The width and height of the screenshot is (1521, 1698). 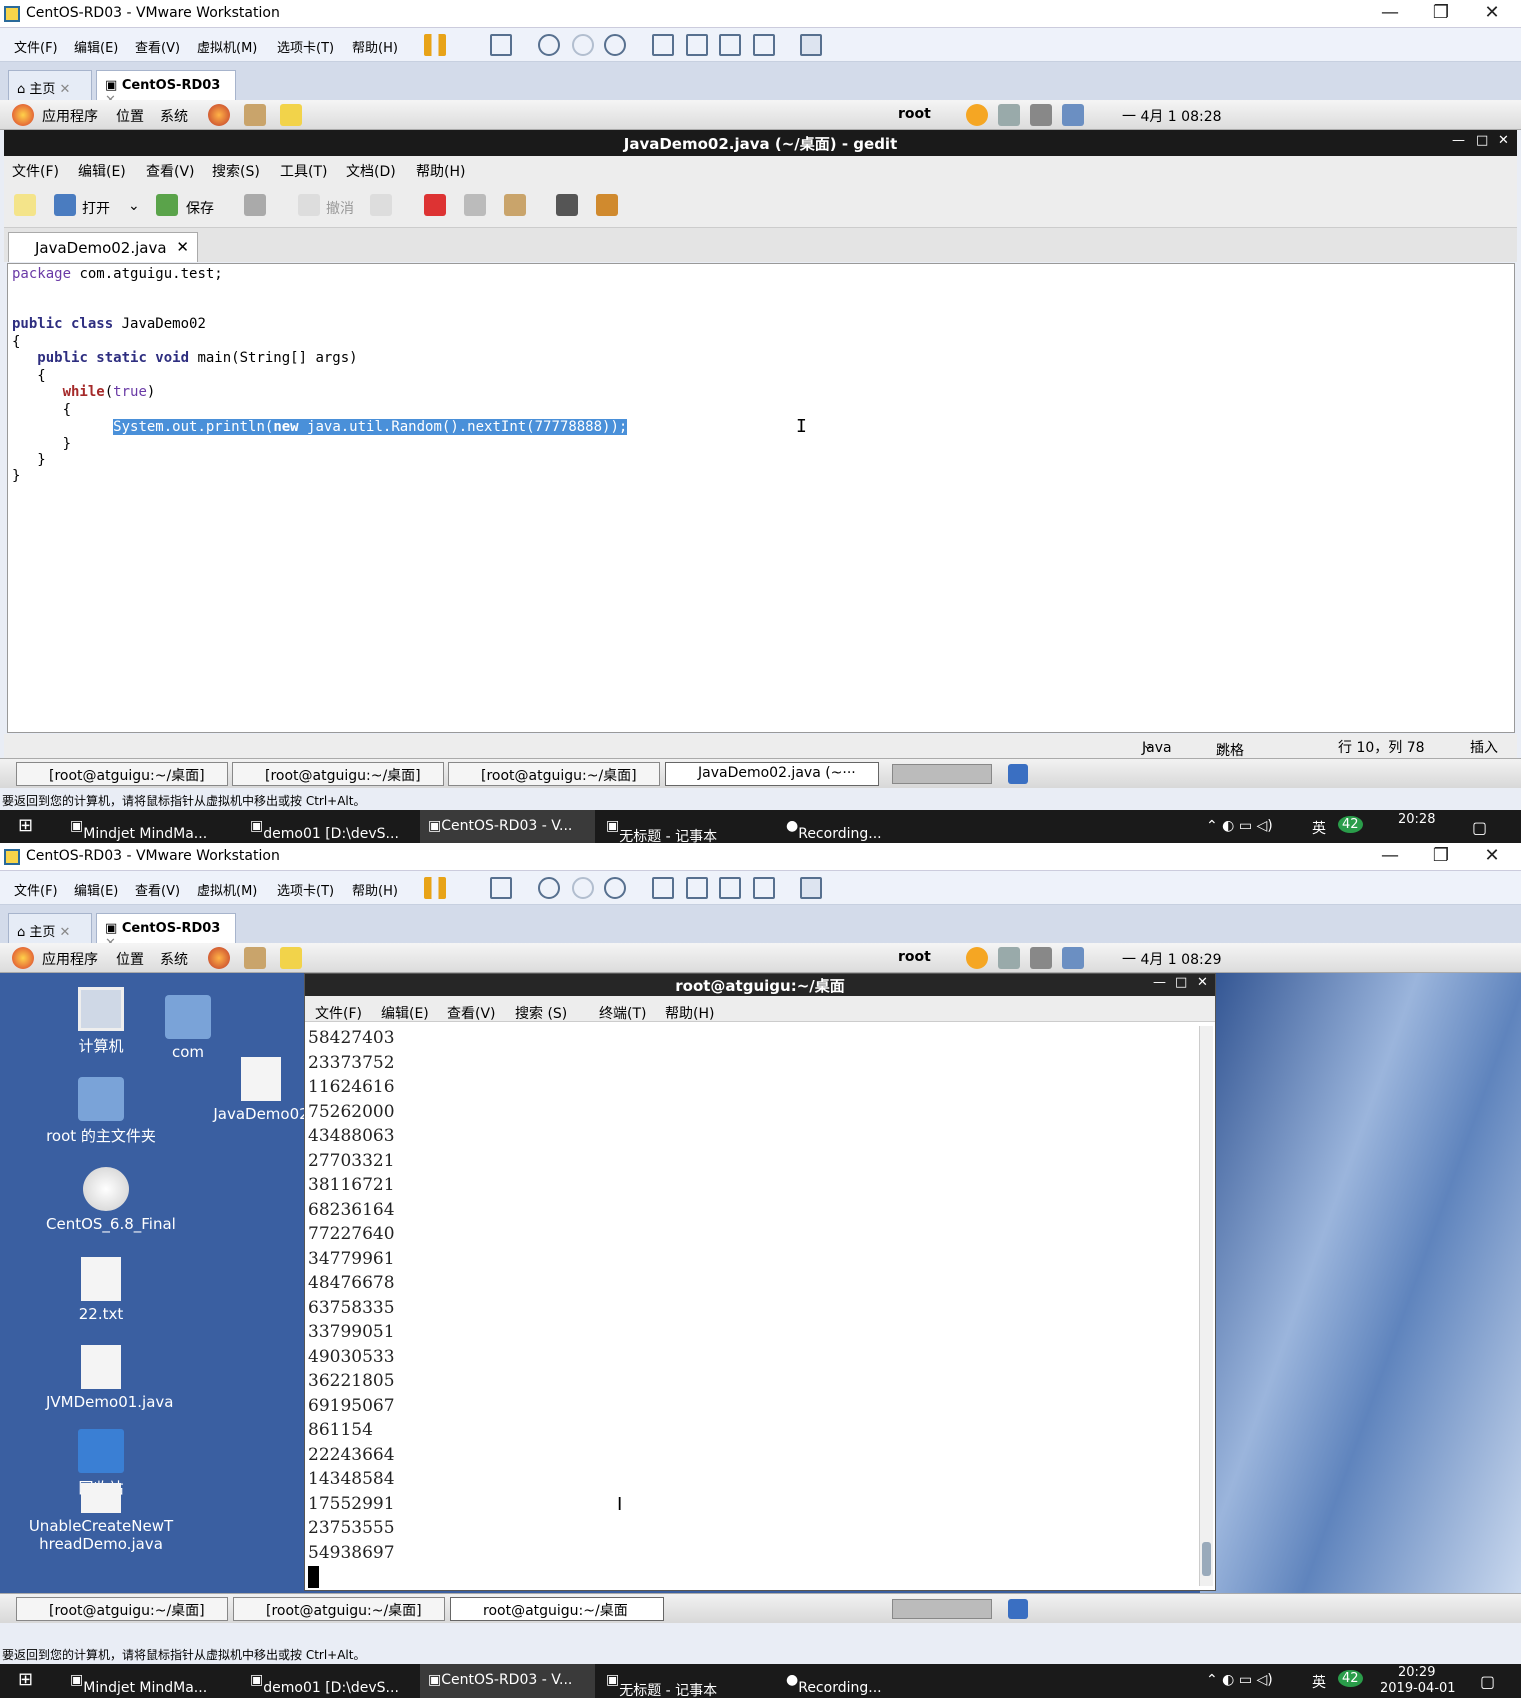 What do you see at coordinates (1418, 1688) in the screenshot?
I see `tray-date: 2019-04-01` at bounding box center [1418, 1688].